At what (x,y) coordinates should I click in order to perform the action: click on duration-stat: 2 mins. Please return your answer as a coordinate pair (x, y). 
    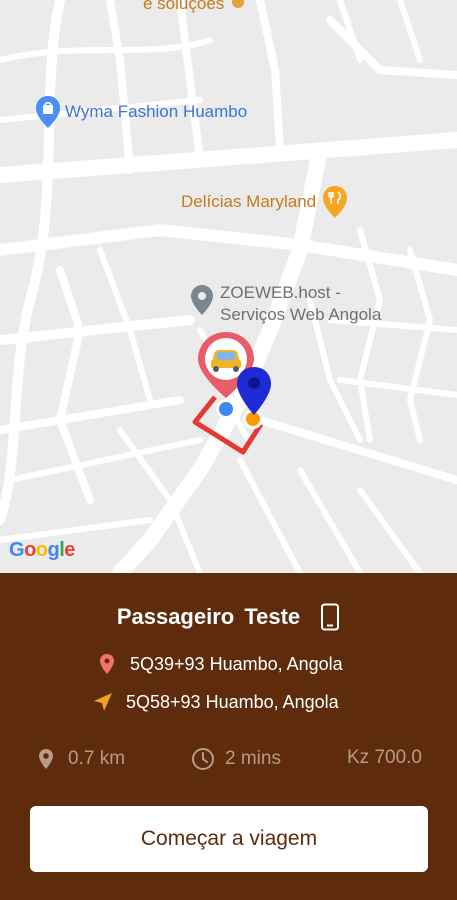
    Looking at the image, I should click on (236, 759).